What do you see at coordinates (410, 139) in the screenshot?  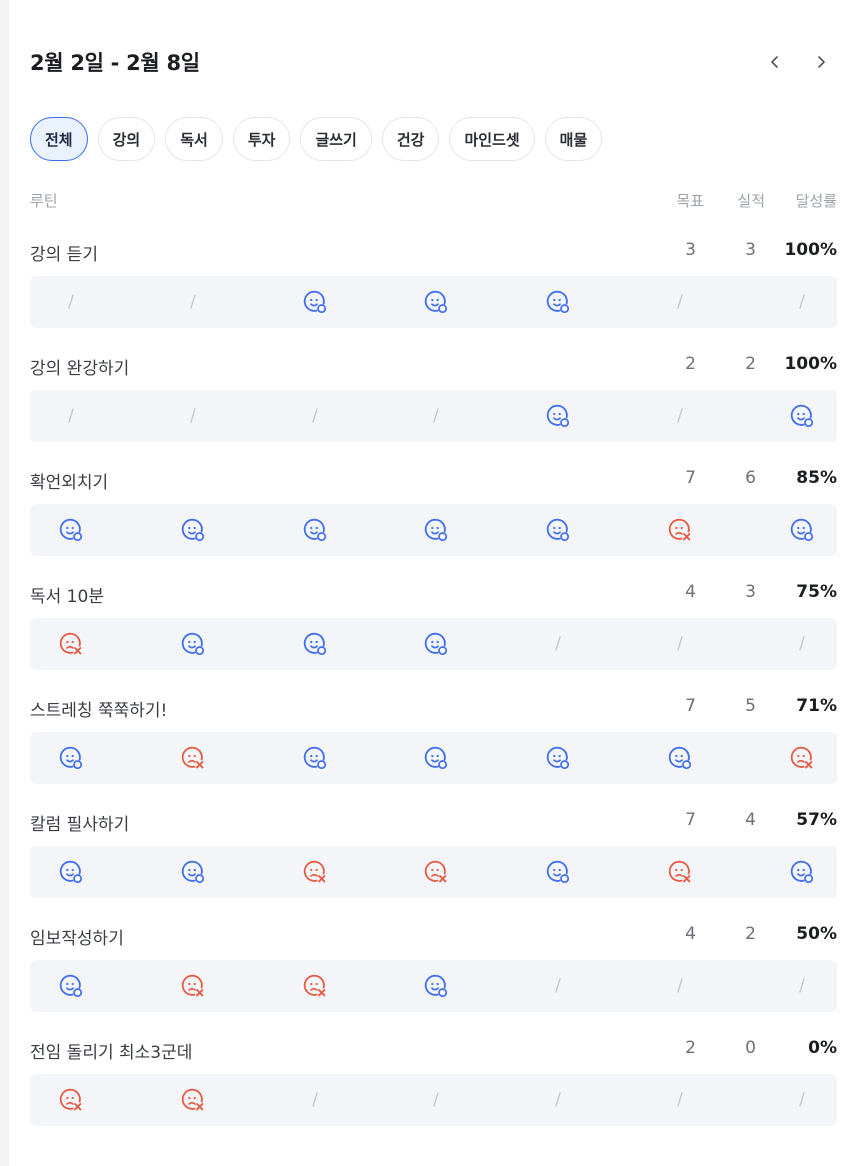 I see `tab-health: 건강` at bounding box center [410, 139].